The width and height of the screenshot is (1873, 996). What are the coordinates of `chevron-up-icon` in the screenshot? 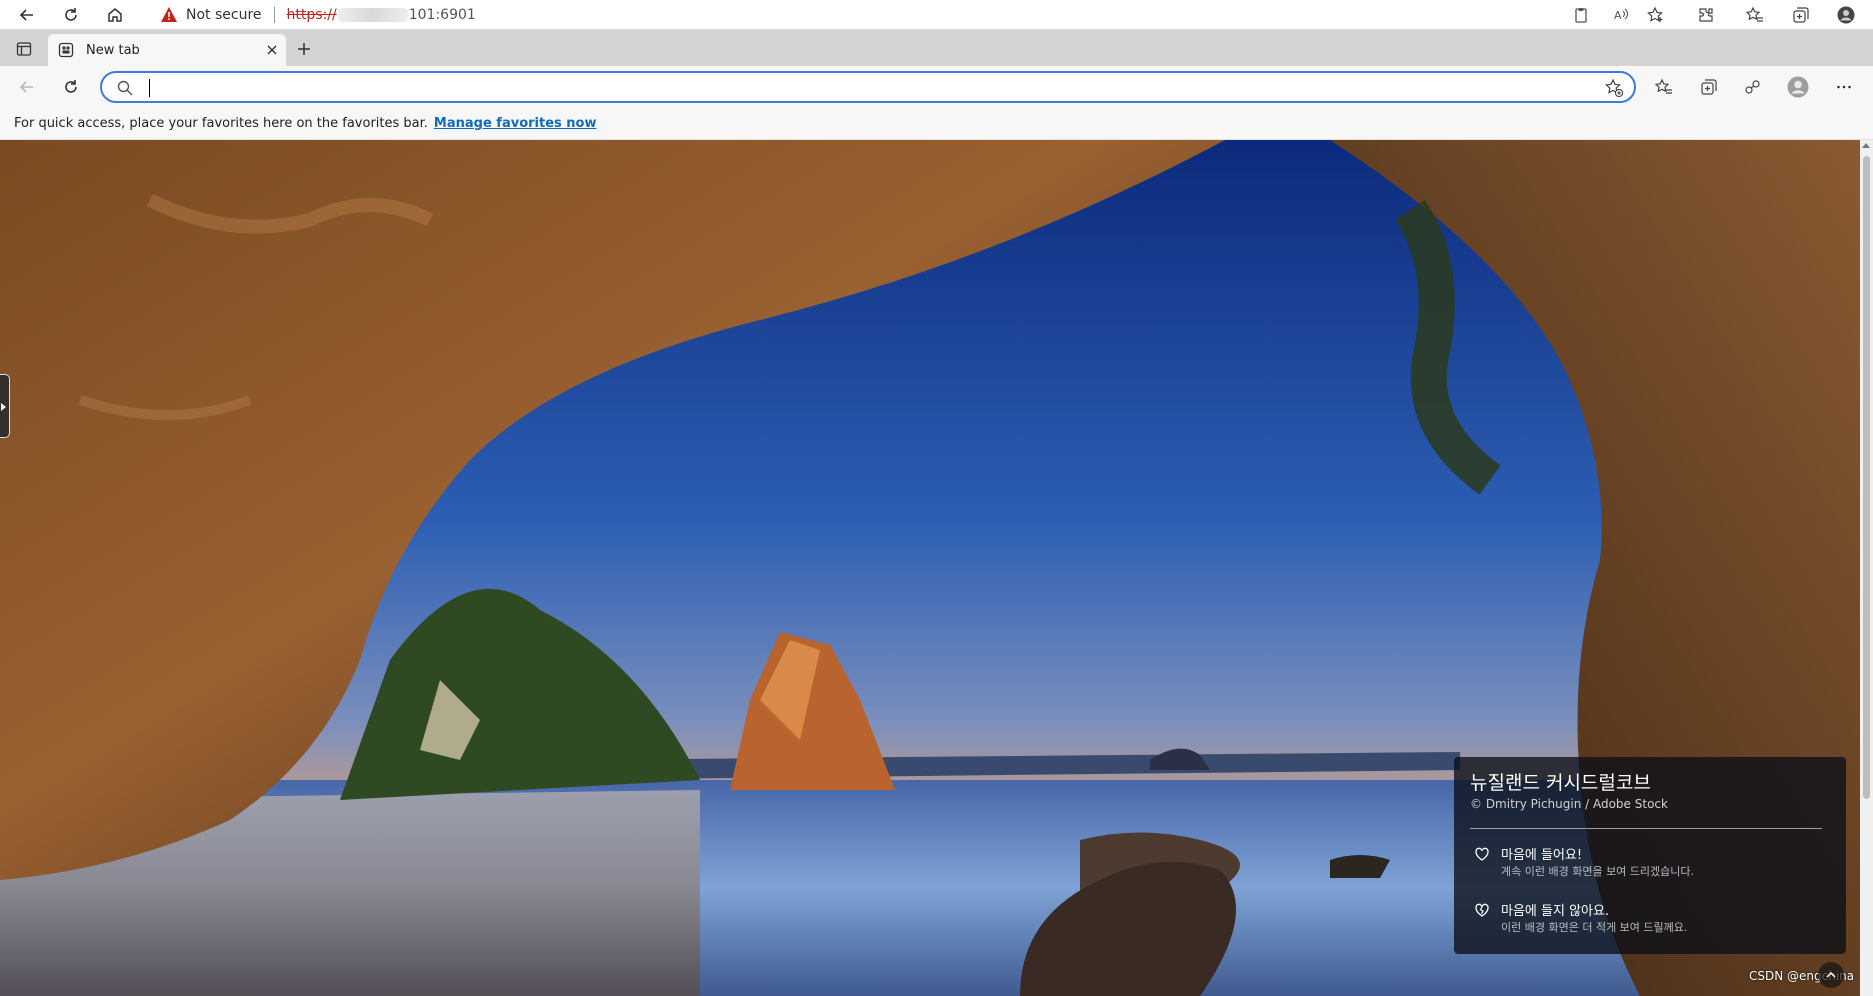 It's located at (1831, 974).